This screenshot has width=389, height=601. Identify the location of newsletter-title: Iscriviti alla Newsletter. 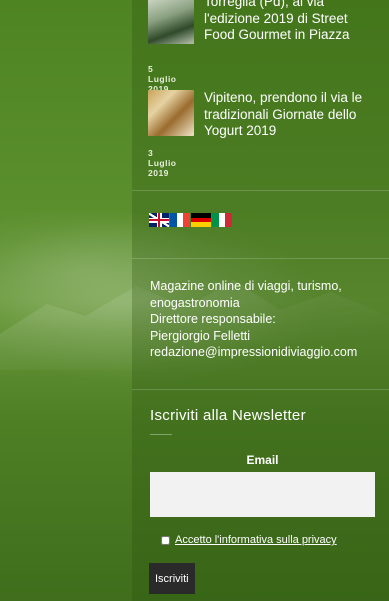
(228, 415).